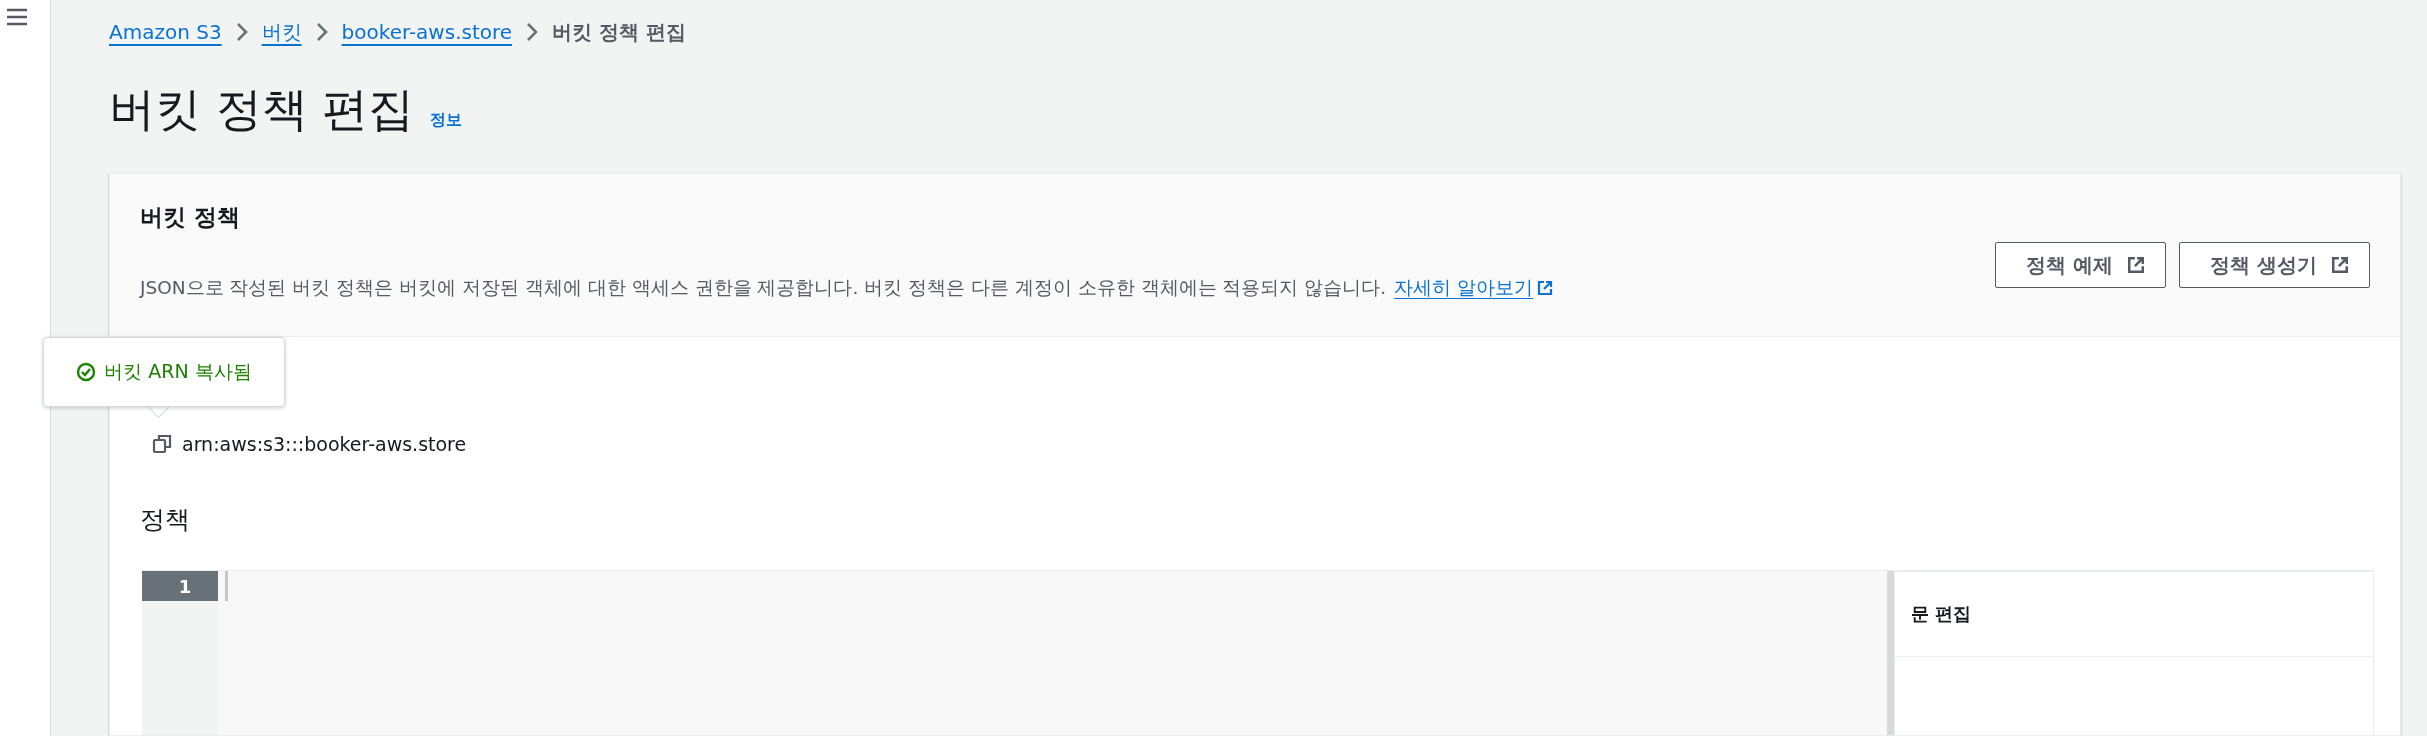  I want to click on external-link-button: 정책 예제, so click(2081, 265).